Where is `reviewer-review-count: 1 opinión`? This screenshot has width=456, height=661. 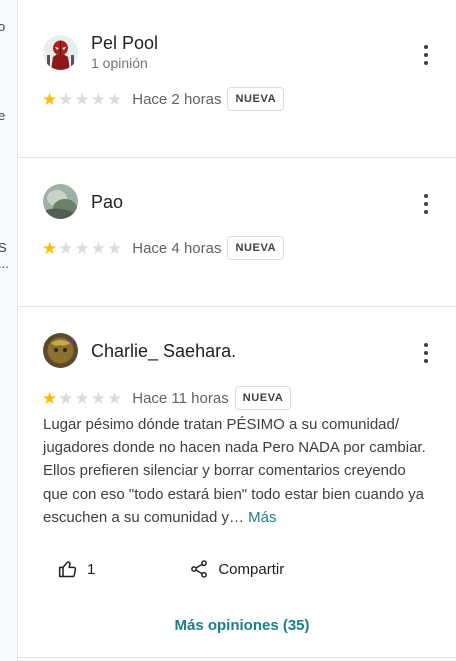
reviewer-review-count: 1 opinión is located at coordinates (119, 63).